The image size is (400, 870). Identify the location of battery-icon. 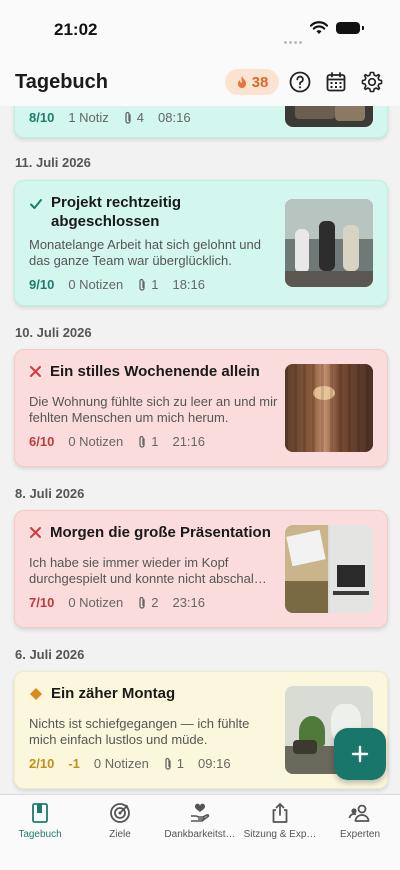
(350, 28).